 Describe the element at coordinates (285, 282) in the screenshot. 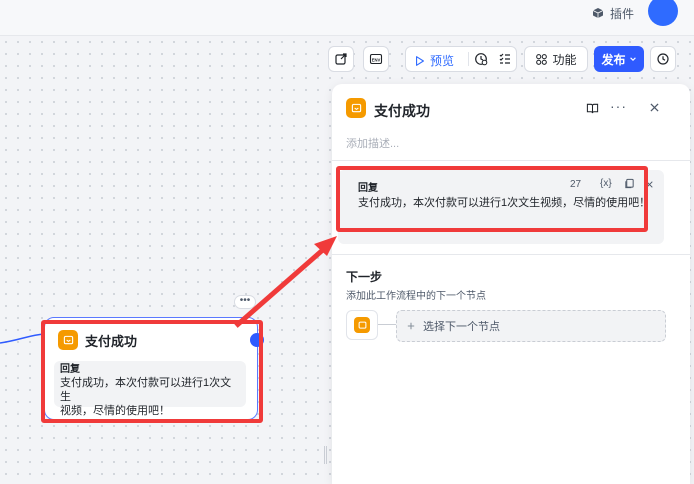

I see `highlight-arrow` at that location.